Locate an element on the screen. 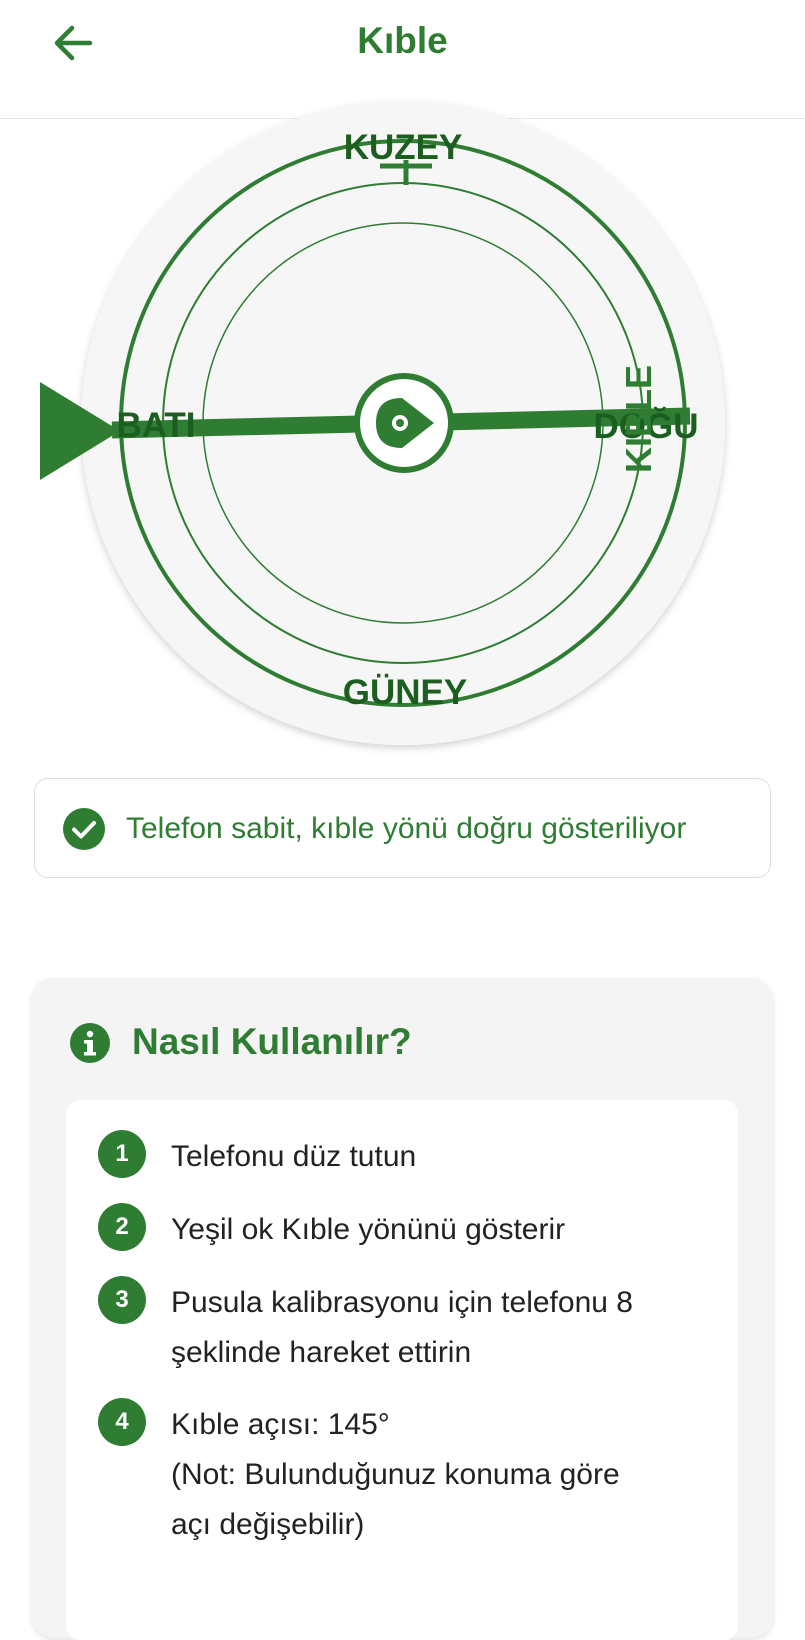 The height and width of the screenshot is (1640, 805). step-line: Yeşil ok Kıble yönünü gösterir is located at coordinates (368, 1229).